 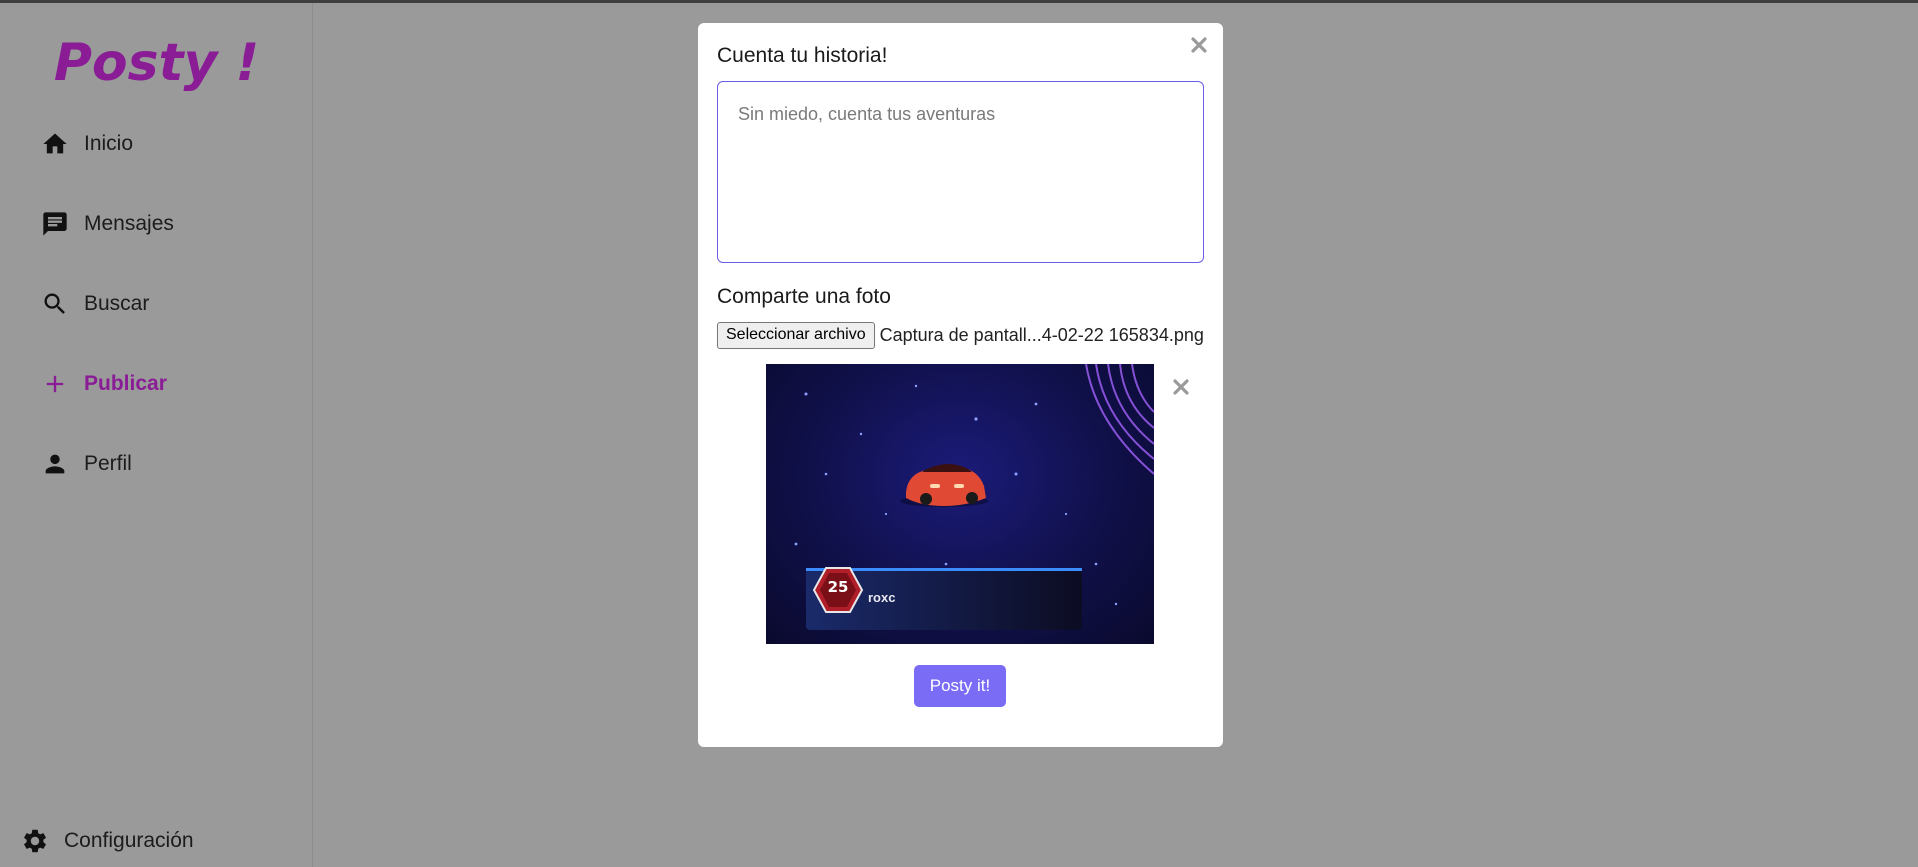 I want to click on image-preview: 25 roxc, so click(x=960, y=504).